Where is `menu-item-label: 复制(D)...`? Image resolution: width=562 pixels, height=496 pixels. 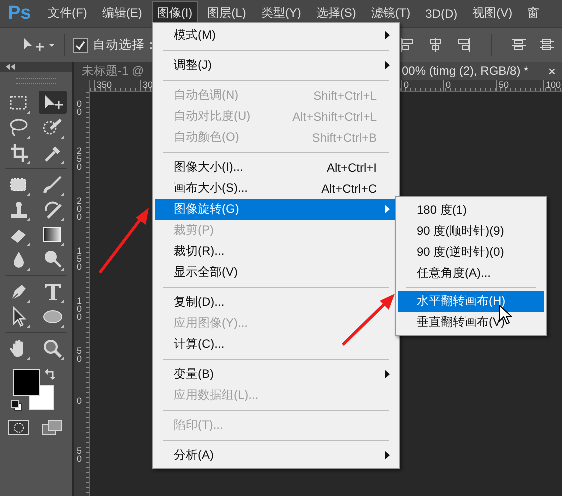
menu-item-label: 复制(D)... is located at coordinates (199, 302).